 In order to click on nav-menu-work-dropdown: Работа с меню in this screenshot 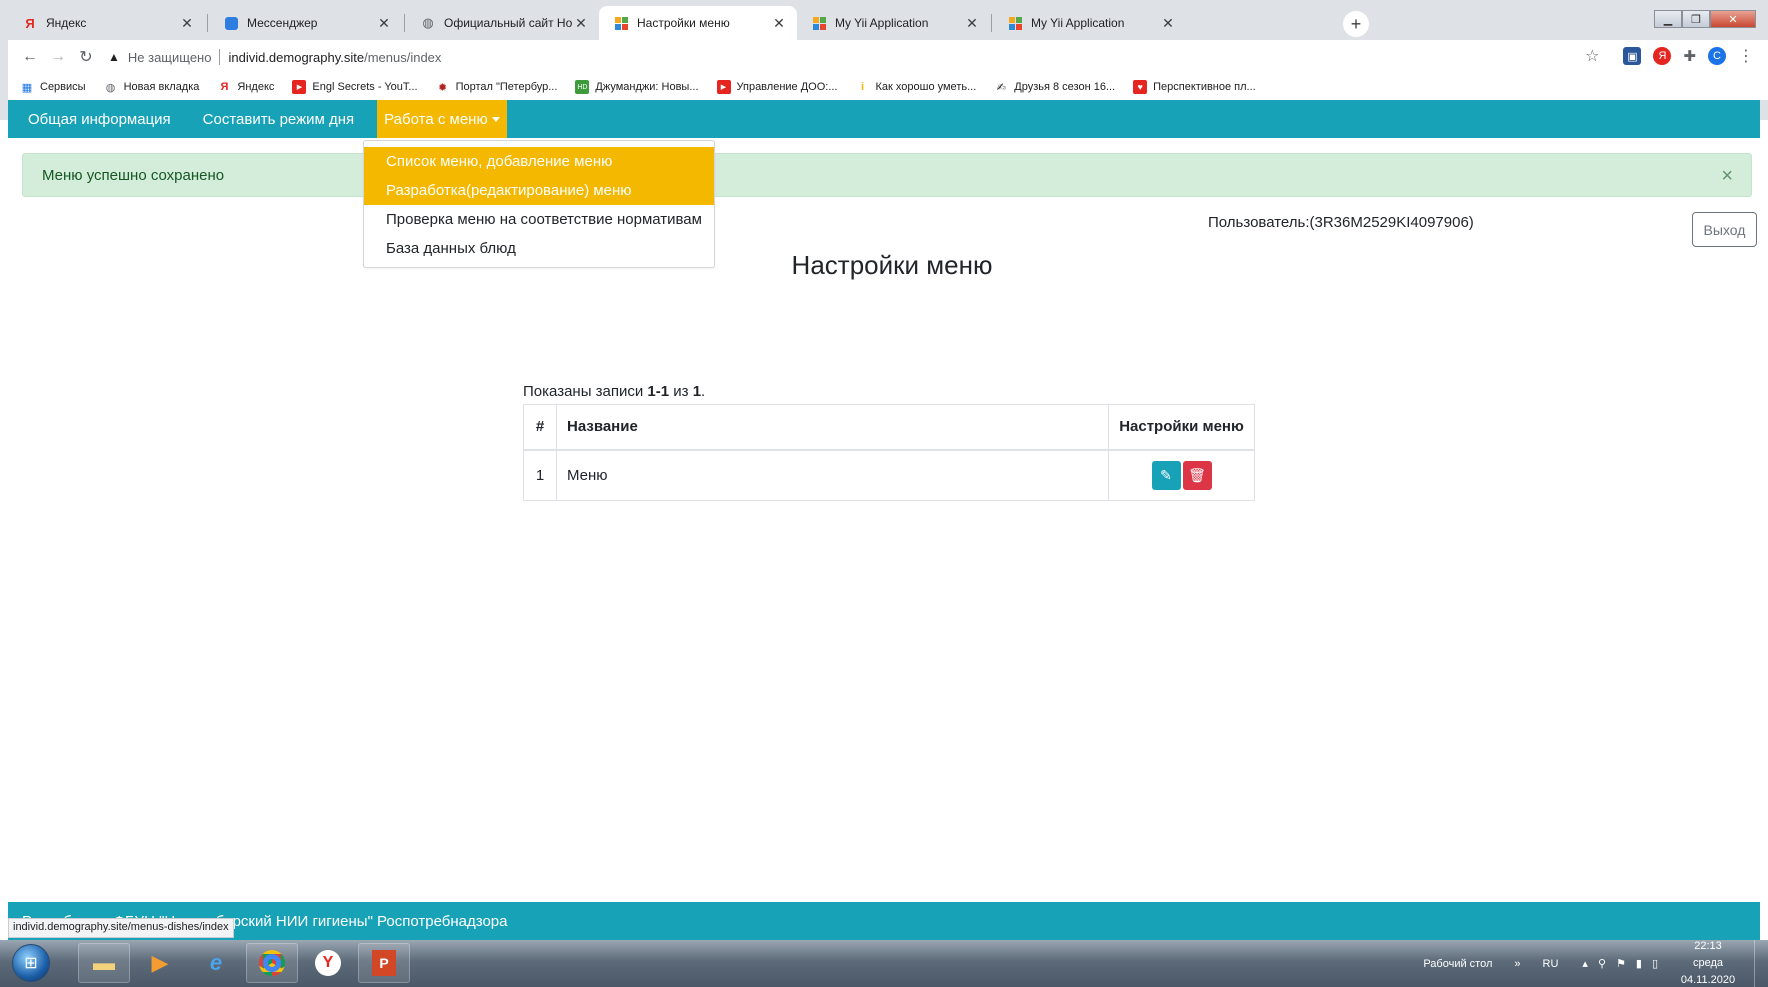, I will do `click(442, 119)`.